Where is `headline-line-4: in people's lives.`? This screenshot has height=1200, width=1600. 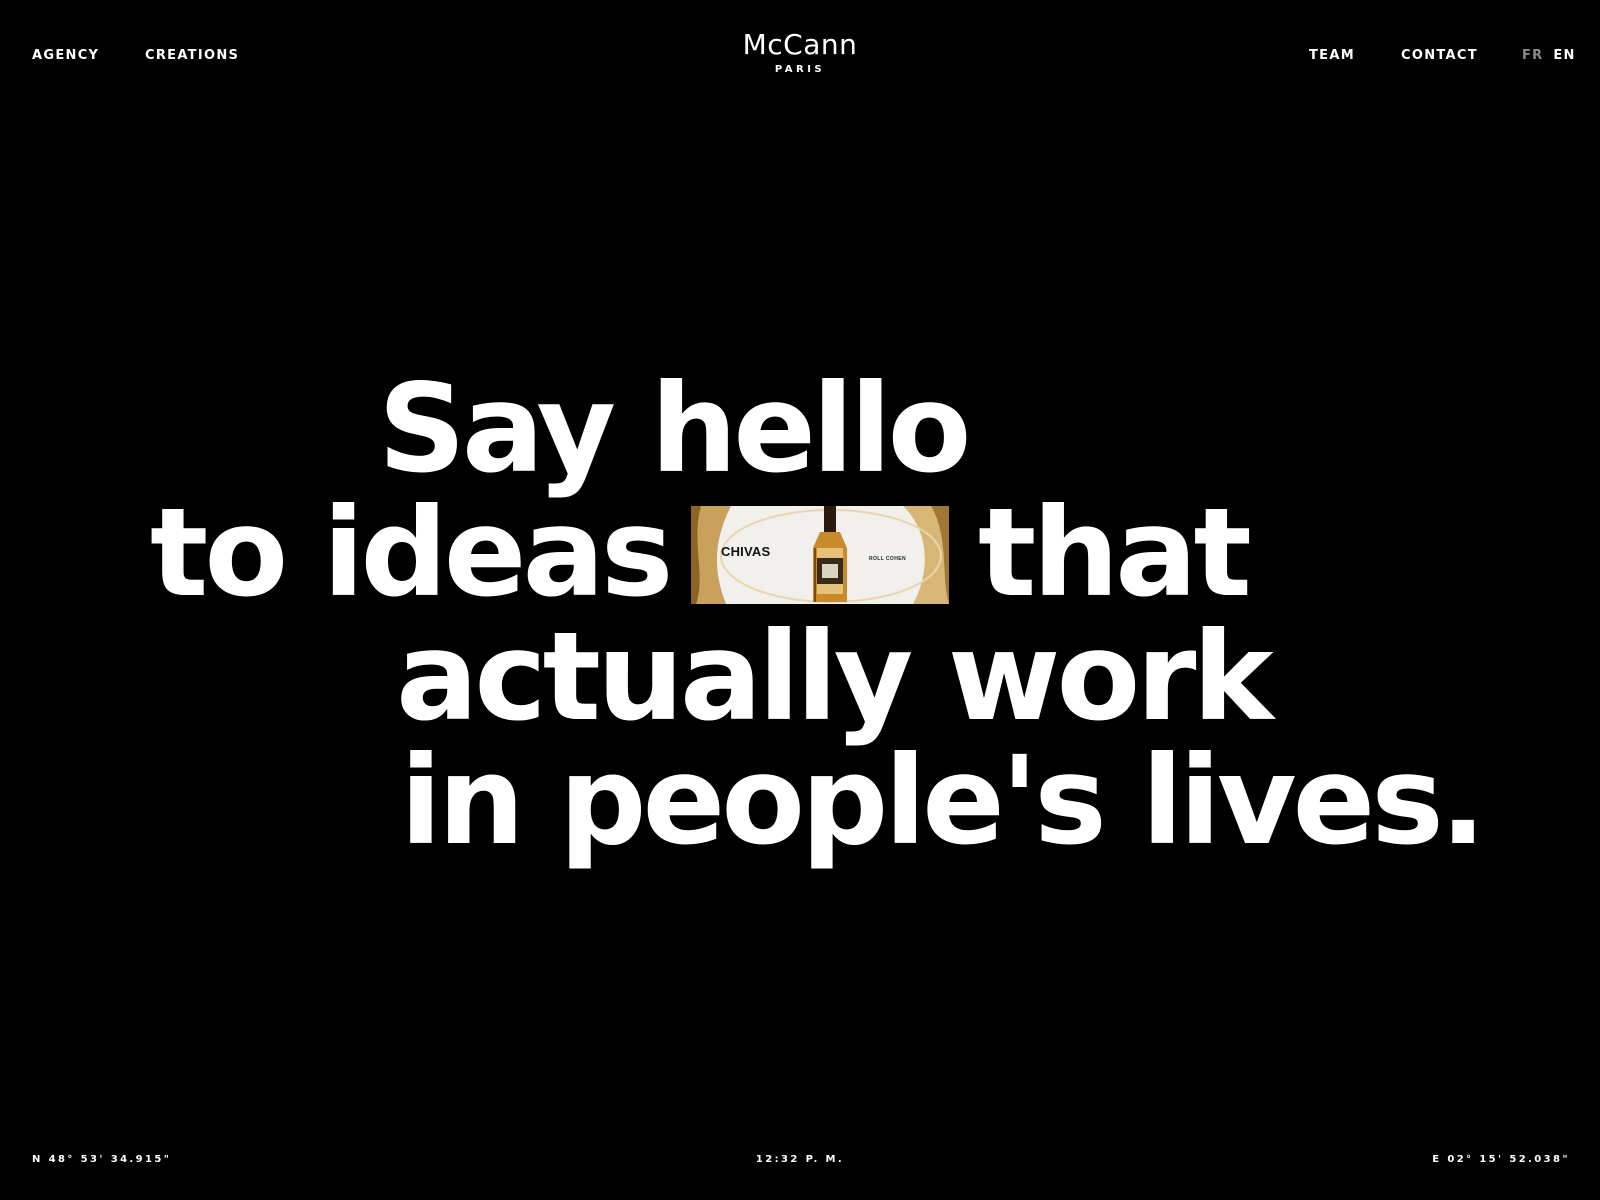
headline-line-4: in people's lives. is located at coordinates (943, 801).